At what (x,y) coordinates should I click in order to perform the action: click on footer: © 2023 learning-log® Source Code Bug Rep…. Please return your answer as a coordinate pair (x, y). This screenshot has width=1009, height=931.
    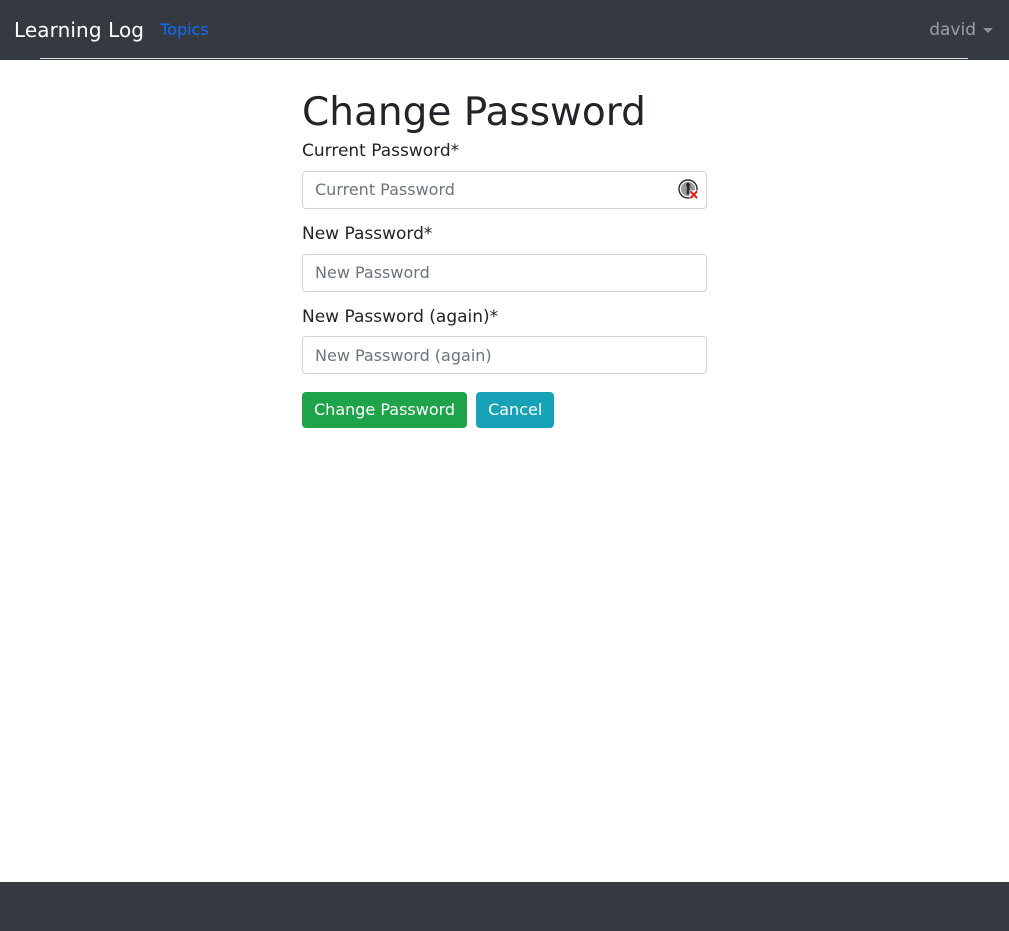
    Looking at the image, I should click on (504, 906).